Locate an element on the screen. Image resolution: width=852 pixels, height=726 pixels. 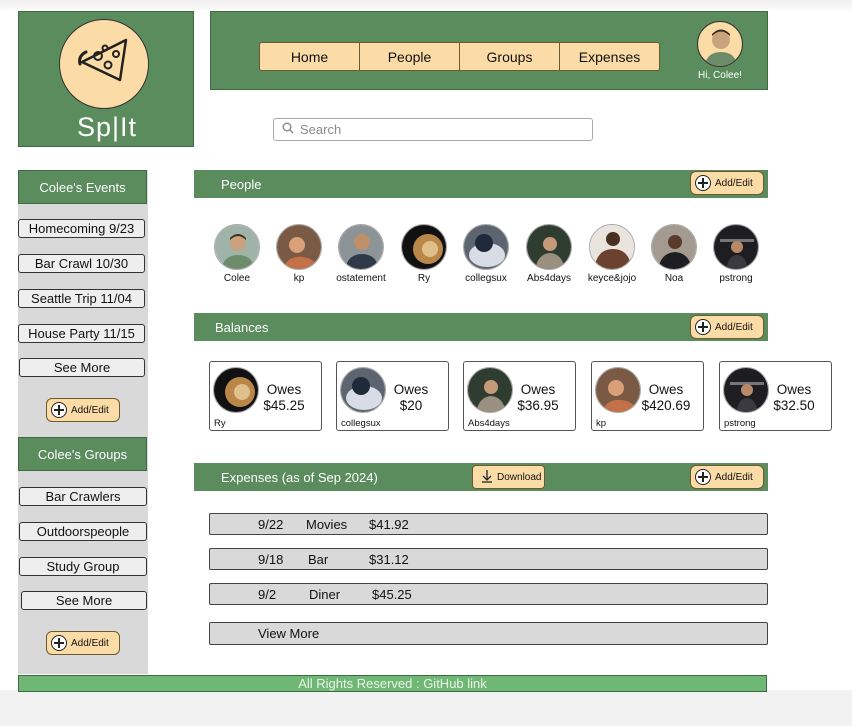
logo-panel: Sp|It is located at coordinates (106, 79).